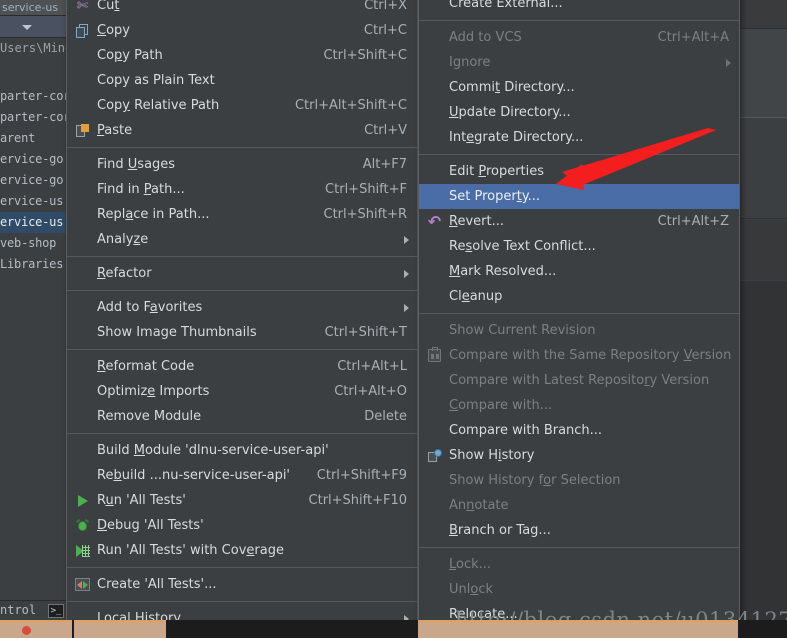 The image size is (787, 638). I want to click on menu-item-revert: ↶ Revert... Ctrl+Alt+Z, so click(579, 221).